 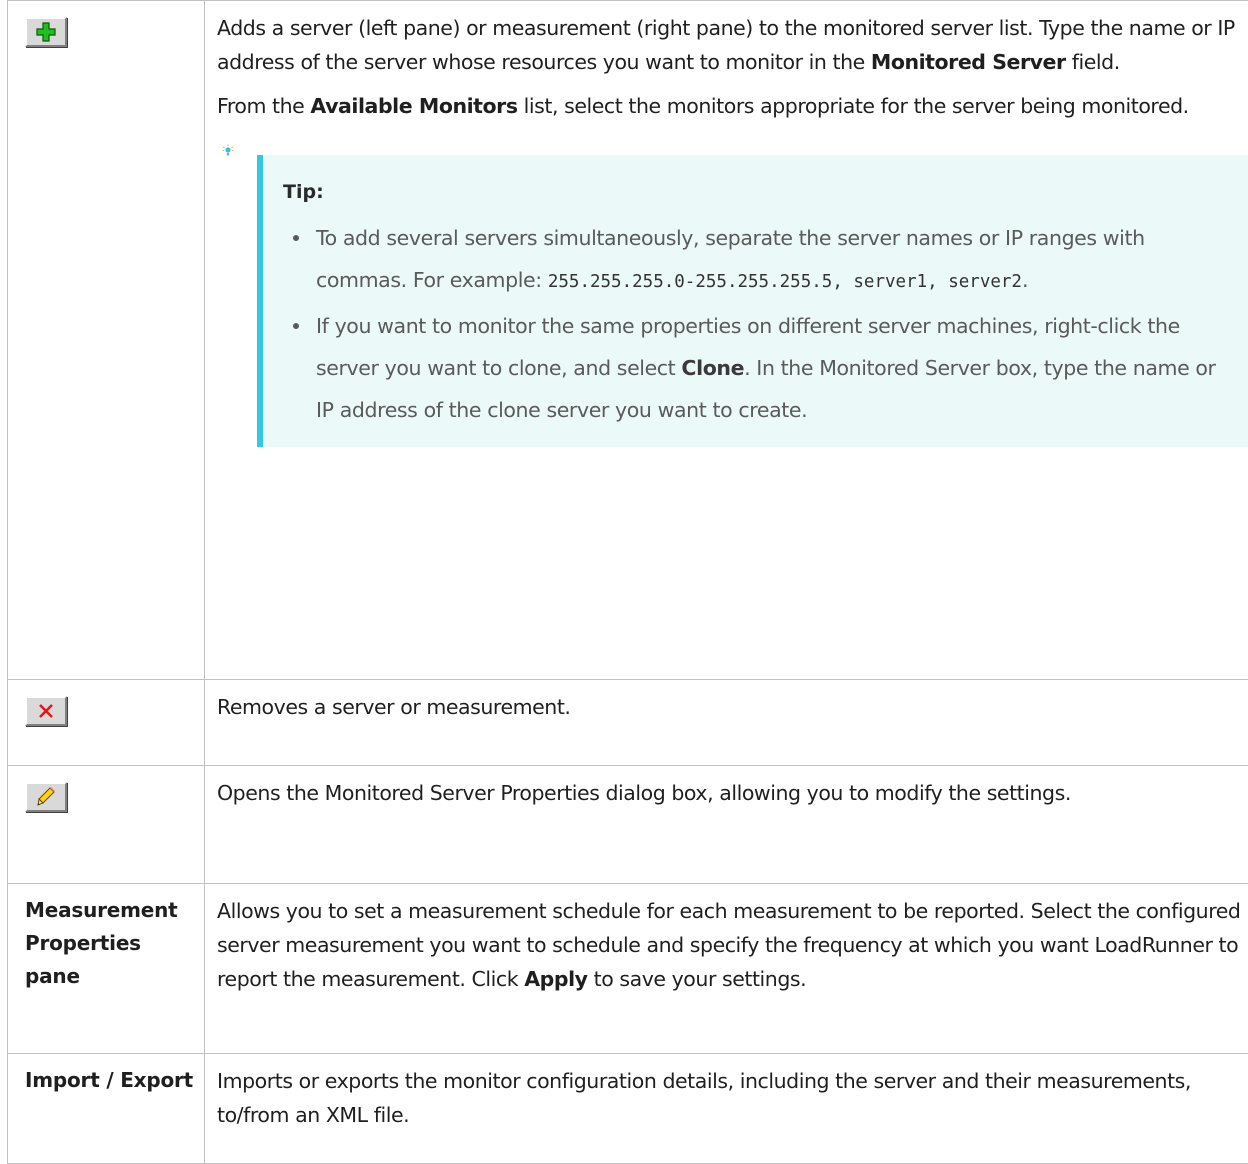 I want to click on edit-pencil-icon, so click(x=46, y=797).